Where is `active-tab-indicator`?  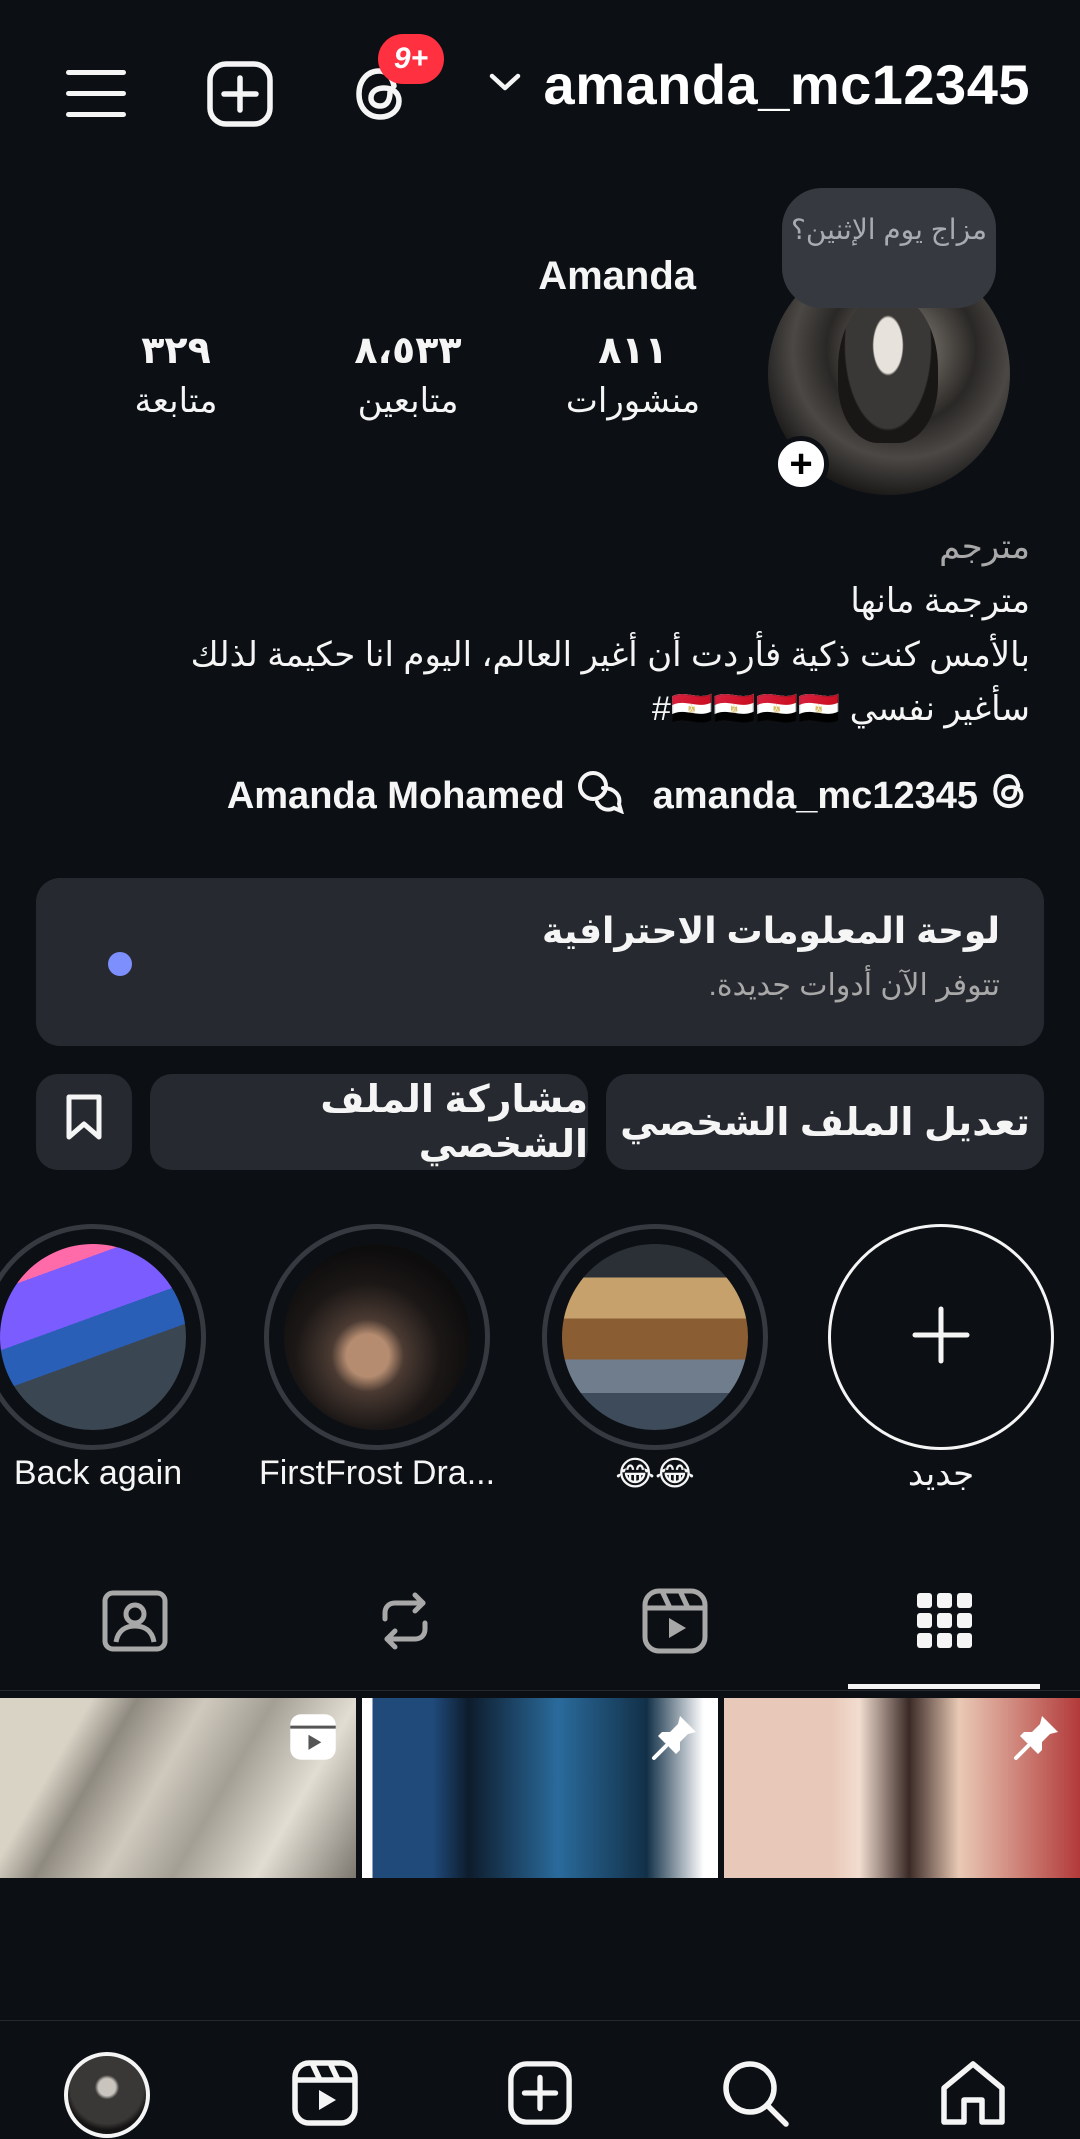 active-tab-indicator is located at coordinates (944, 1686).